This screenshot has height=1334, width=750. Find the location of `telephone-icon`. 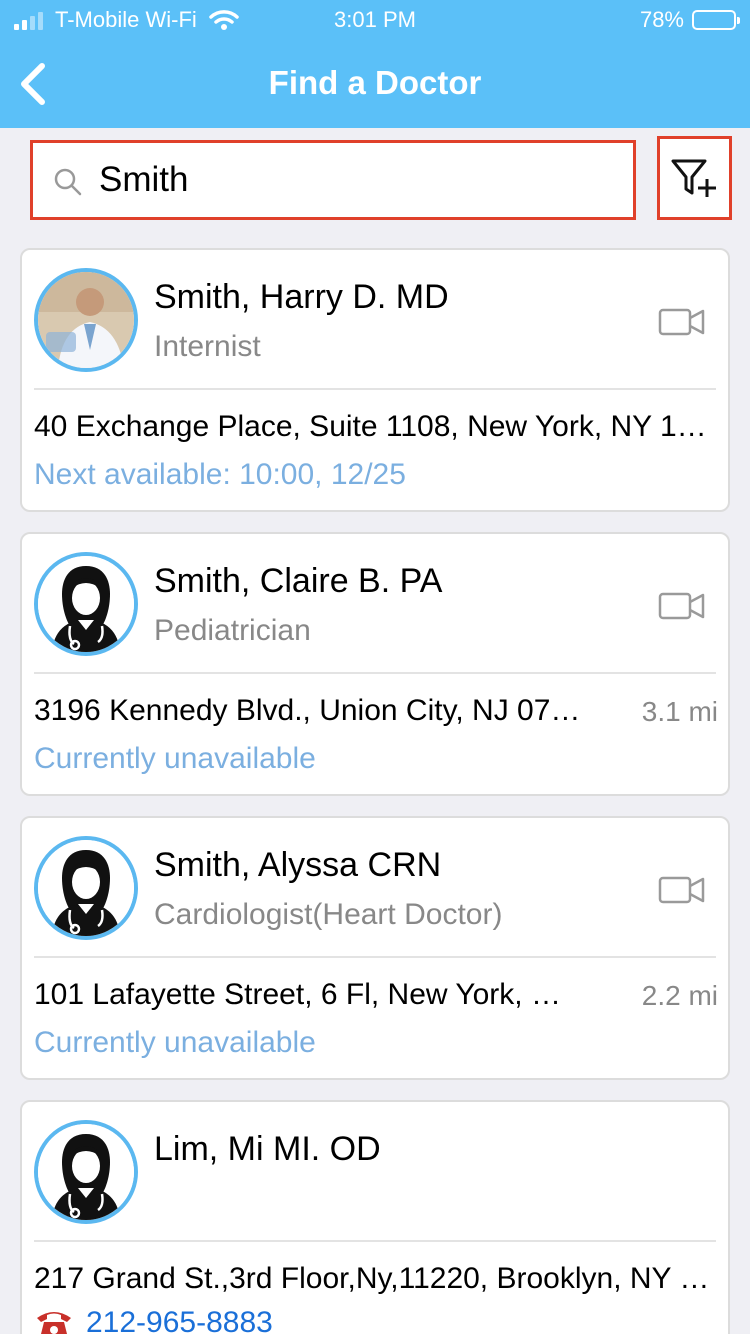

telephone-icon is located at coordinates (54, 1323).